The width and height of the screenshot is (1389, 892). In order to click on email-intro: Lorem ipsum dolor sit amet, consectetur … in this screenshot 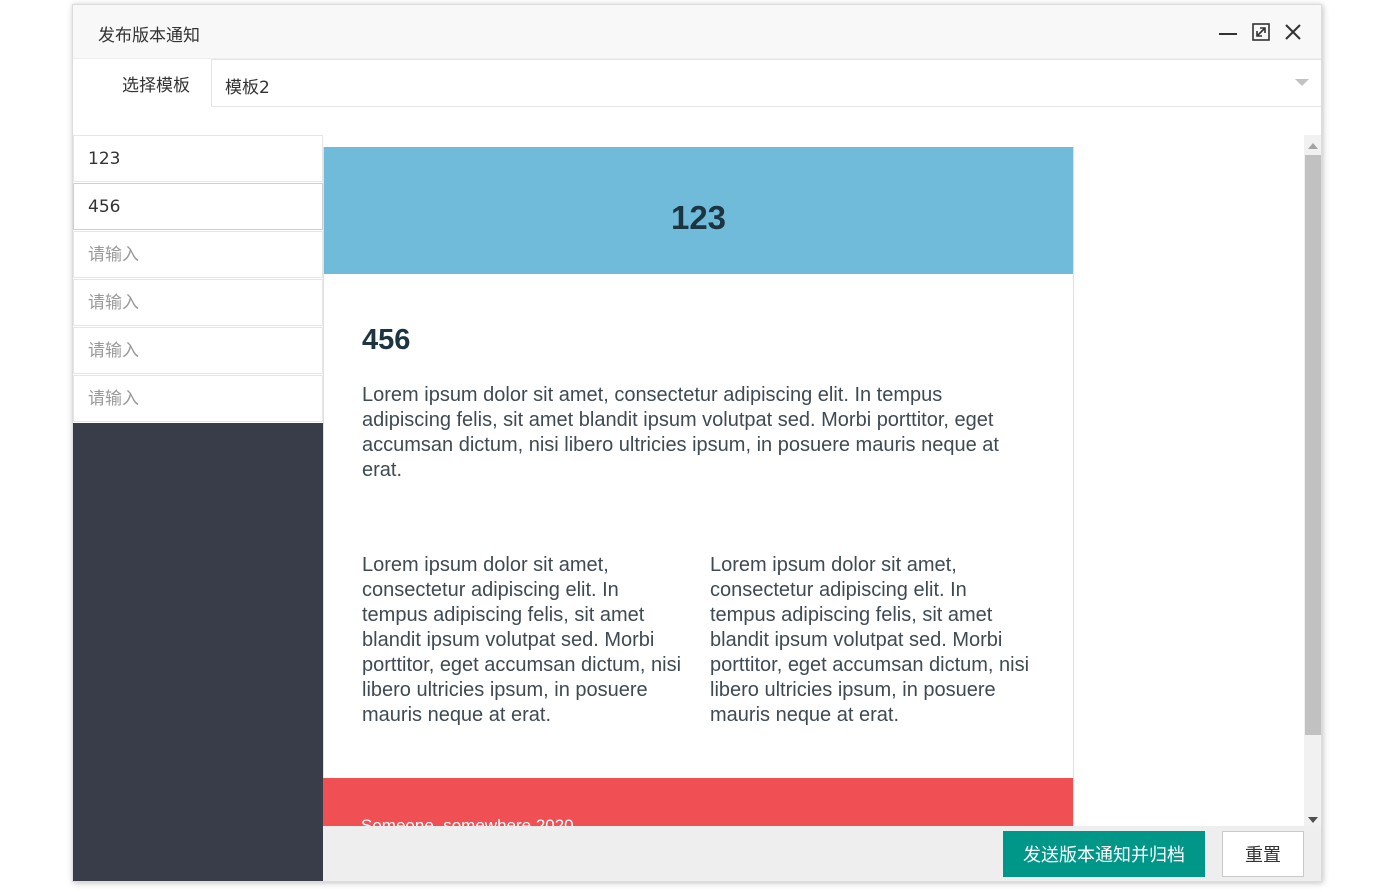, I will do `click(680, 432)`.